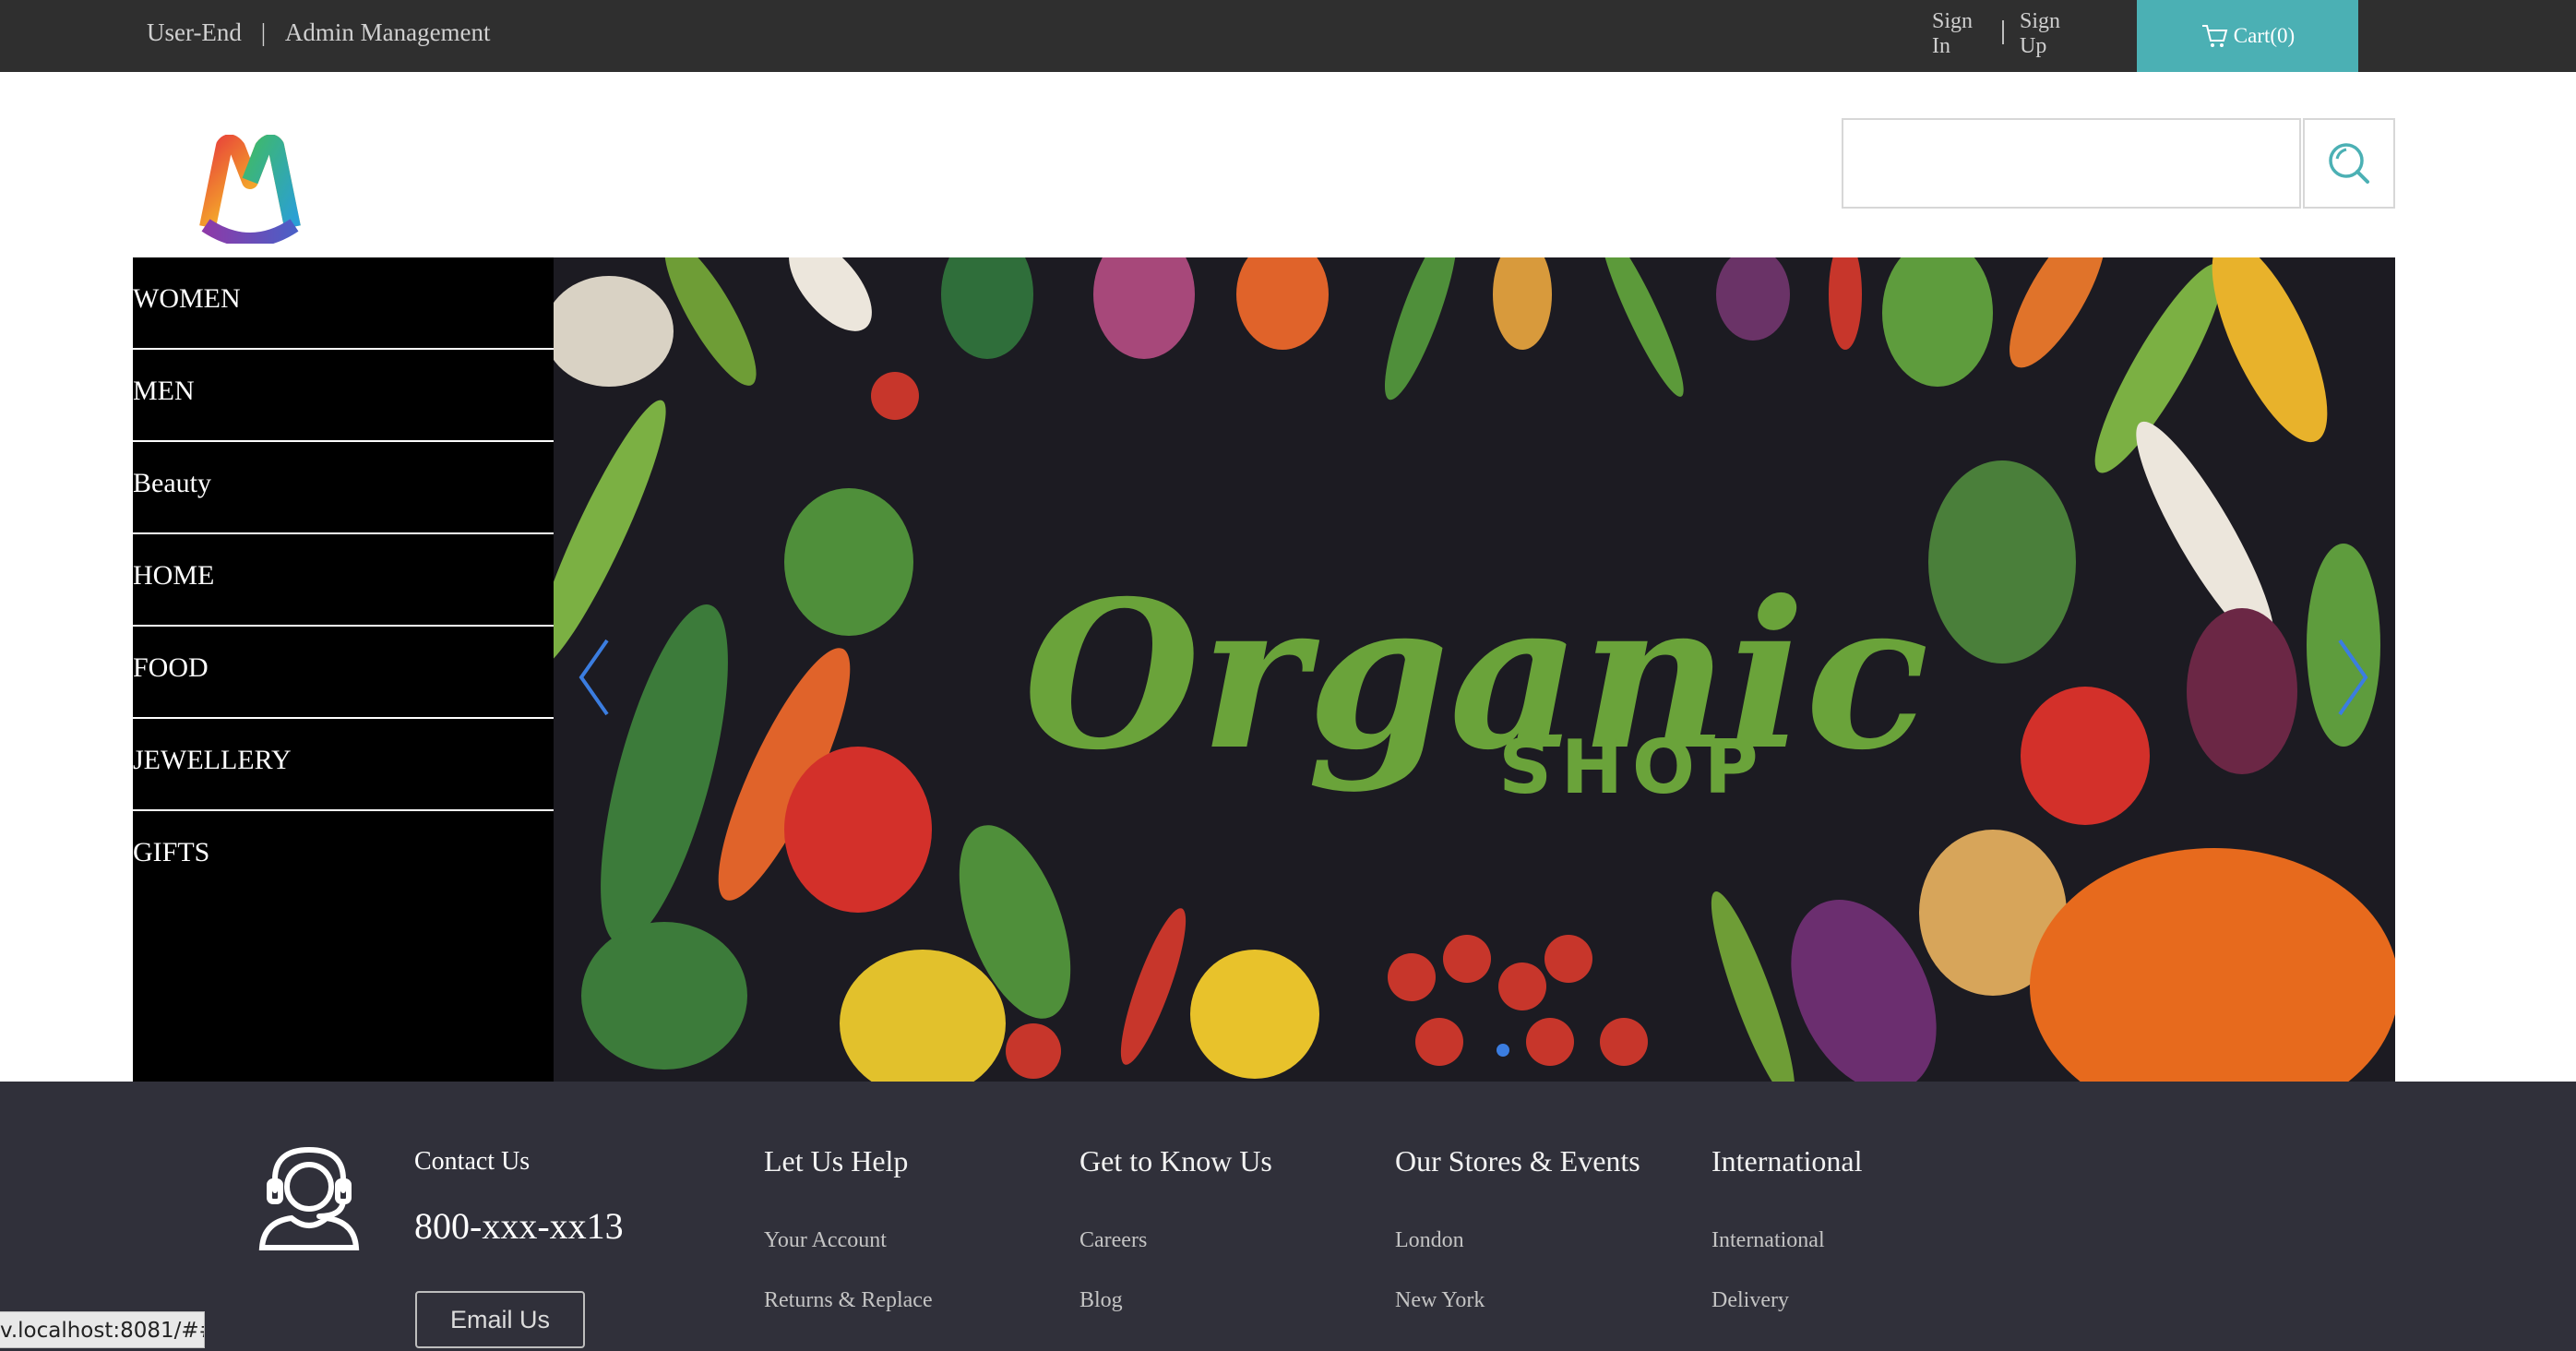 This screenshot has height=1351, width=2576. I want to click on search-input, so click(2071, 163).